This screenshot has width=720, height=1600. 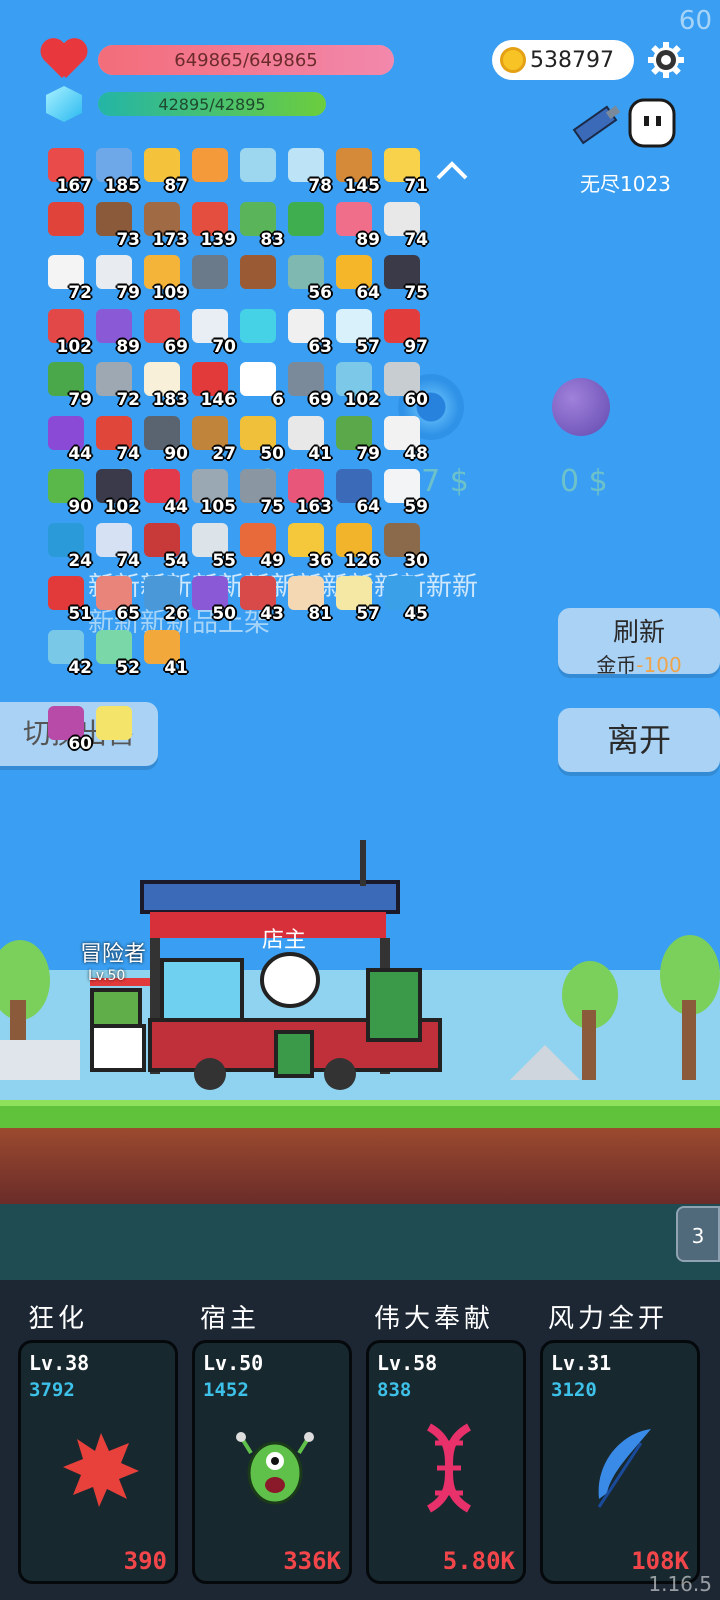 What do you see at coordinates (308, 171) in the screenshot?
I see `inventory-item: 78` at bounding box center [308, 171].